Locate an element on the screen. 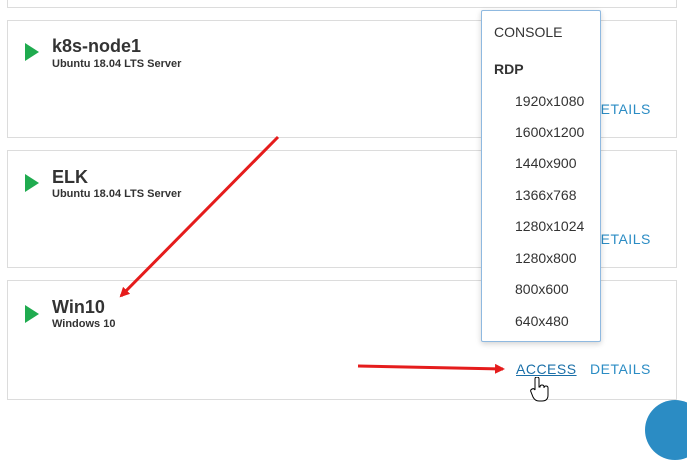 This screenshot has height=460, width=687. rdp-resolution-option: 1600x1200 is located at coordinates (549, 132).